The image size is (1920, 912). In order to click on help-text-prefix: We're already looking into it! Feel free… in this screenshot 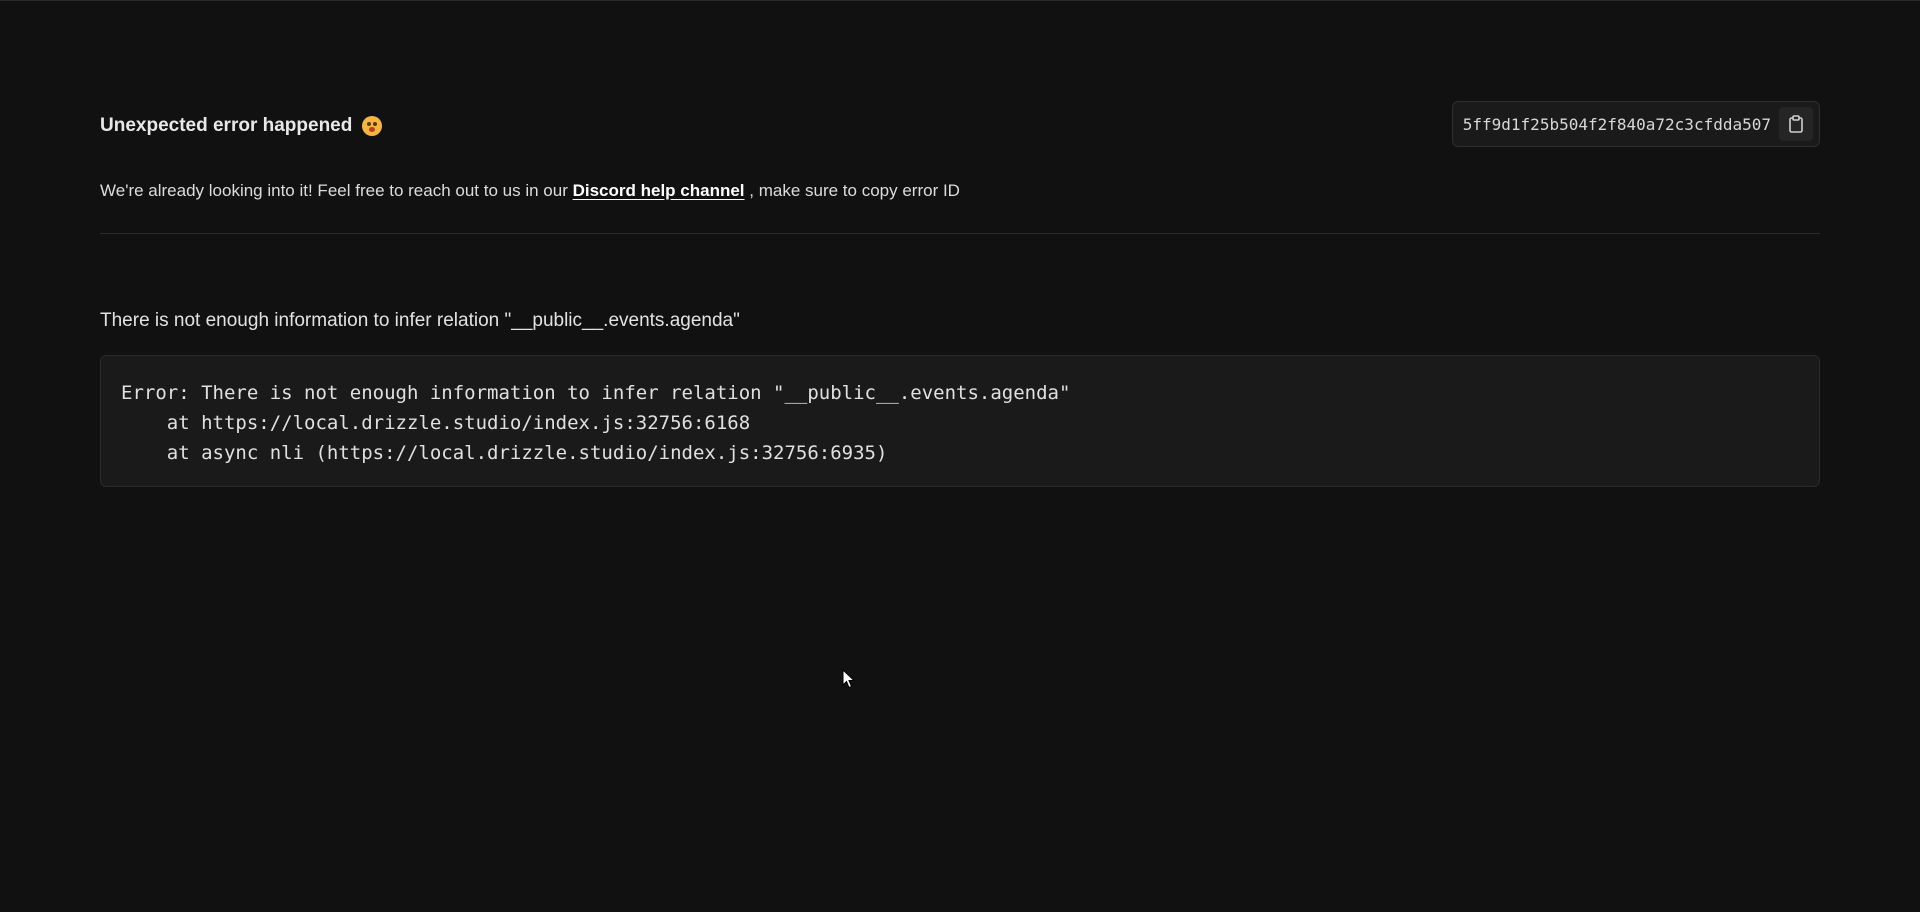, I will do `click(334, 190)`.